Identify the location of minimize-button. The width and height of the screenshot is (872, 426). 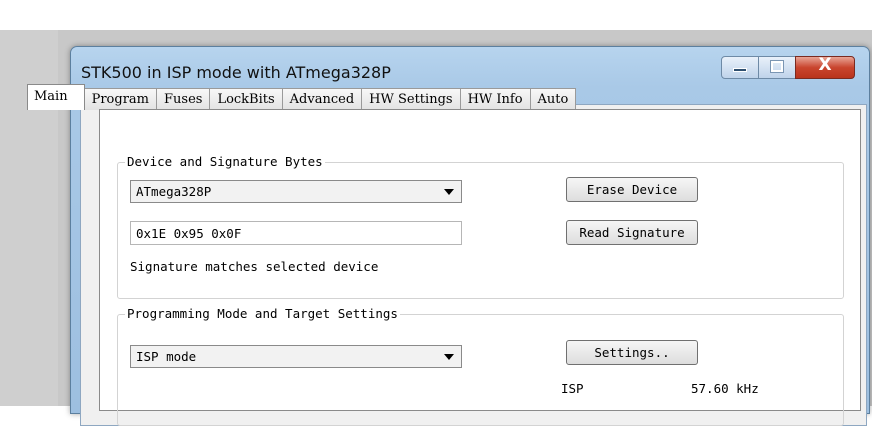
(740, 67).